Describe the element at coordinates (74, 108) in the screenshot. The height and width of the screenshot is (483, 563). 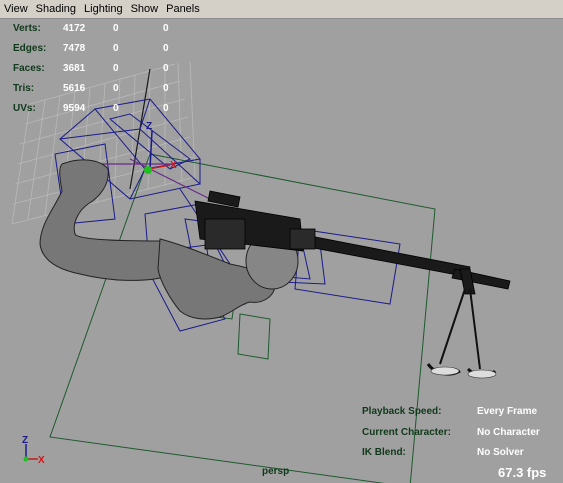
I see `hud-uvs-total: 9594` at that location.